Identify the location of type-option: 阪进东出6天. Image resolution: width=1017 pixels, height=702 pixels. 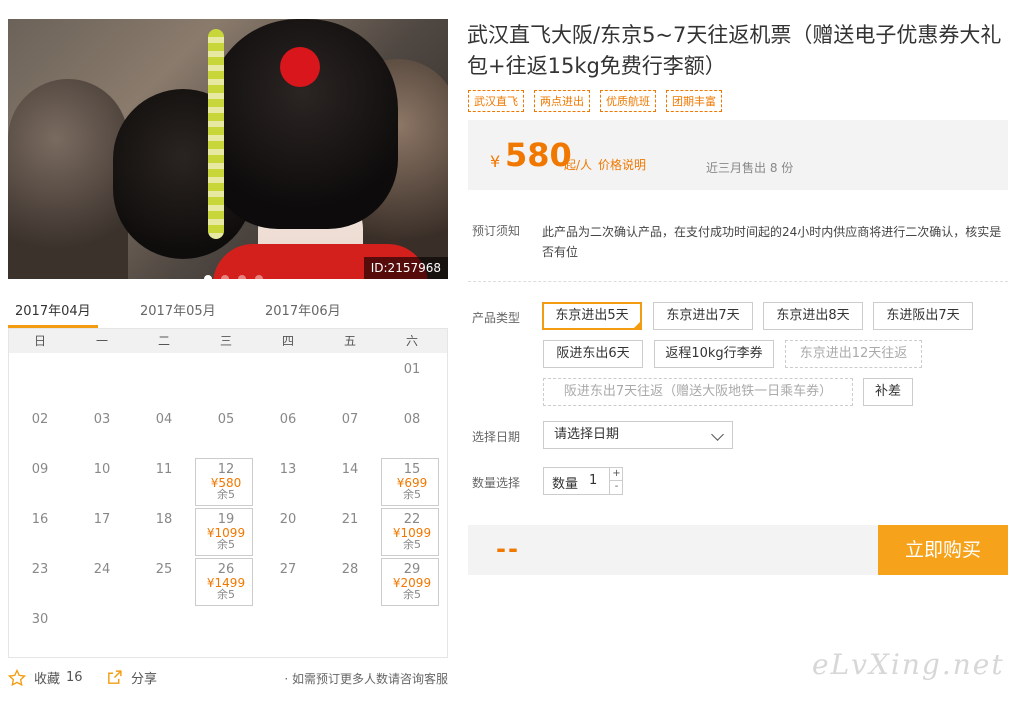
(593, 354).